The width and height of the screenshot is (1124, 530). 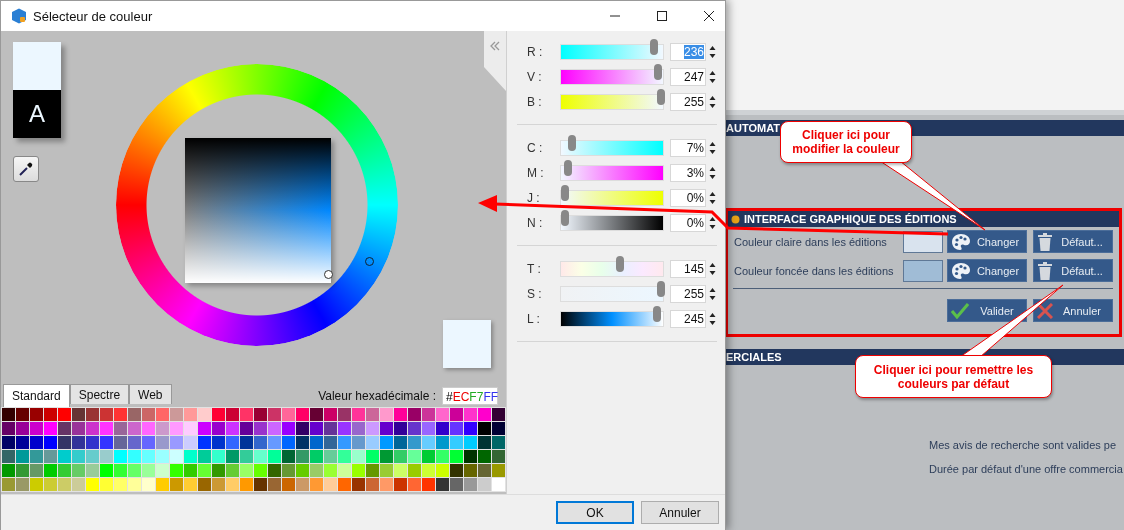 What do you see at coordinates (987, 310) in the screenshot?
I see `action-button: Valider` at bounding box center [987, 310].